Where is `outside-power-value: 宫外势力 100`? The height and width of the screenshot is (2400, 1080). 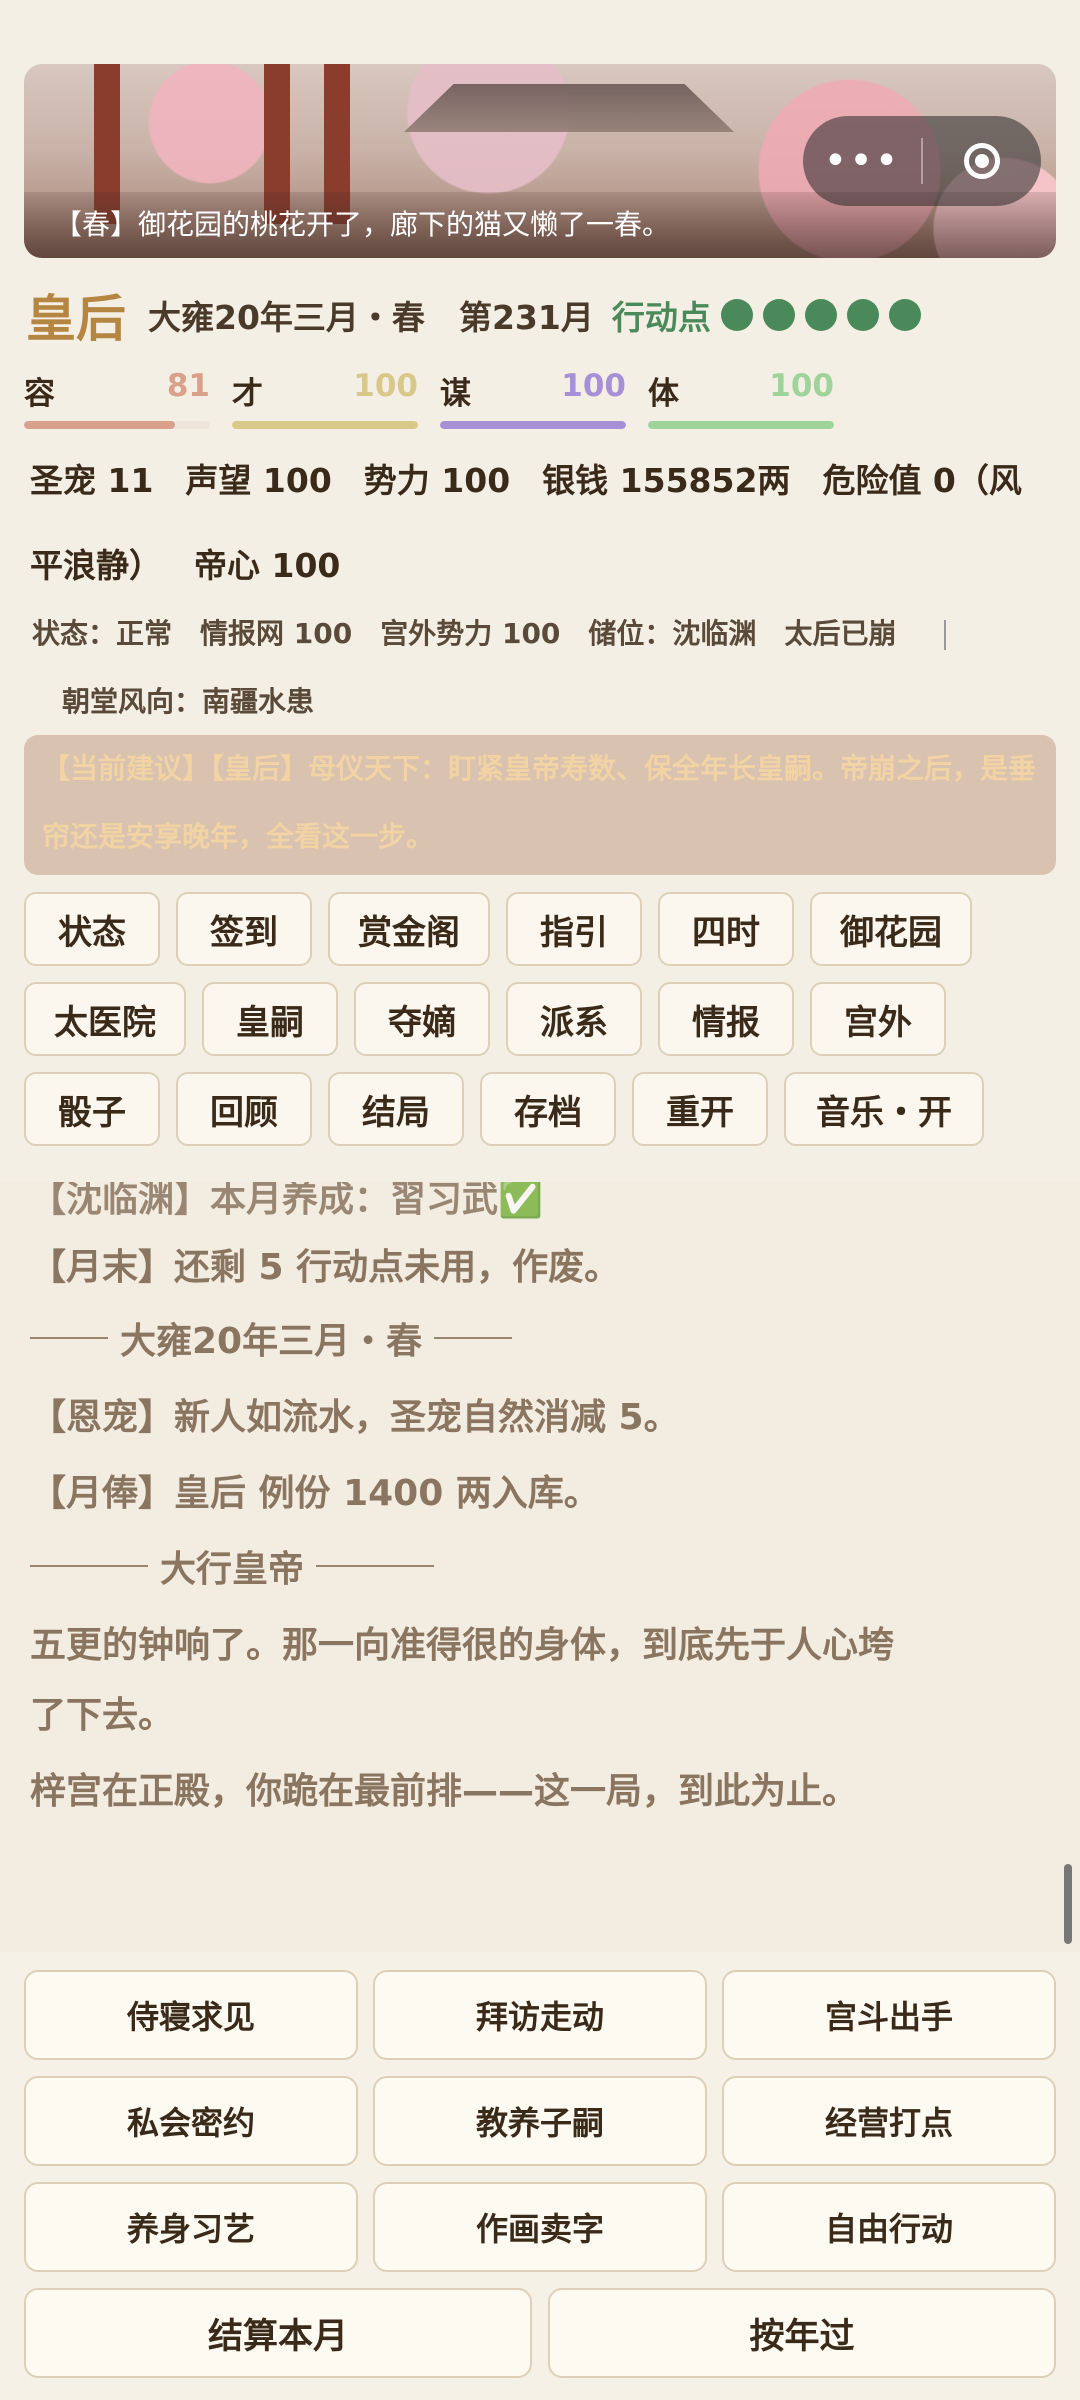
outside-power-value: 宫外势力 100 is located at coordinates (470, 633).